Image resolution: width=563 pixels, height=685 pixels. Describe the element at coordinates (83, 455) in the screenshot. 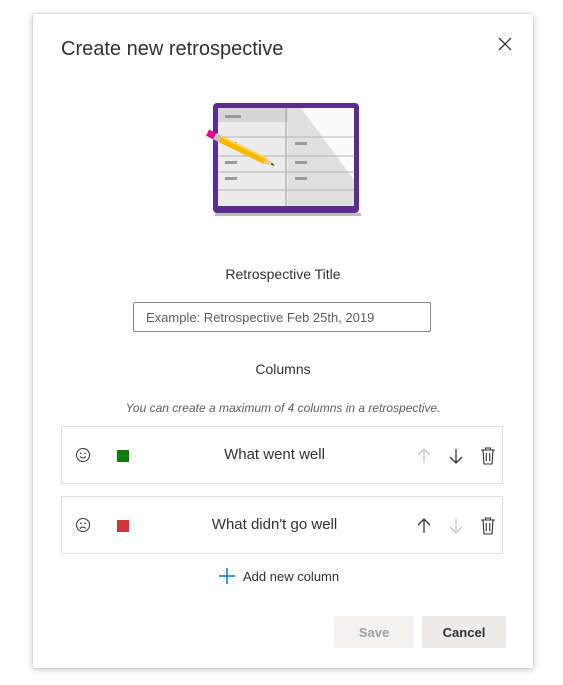

I see `smile-icon` at that location.